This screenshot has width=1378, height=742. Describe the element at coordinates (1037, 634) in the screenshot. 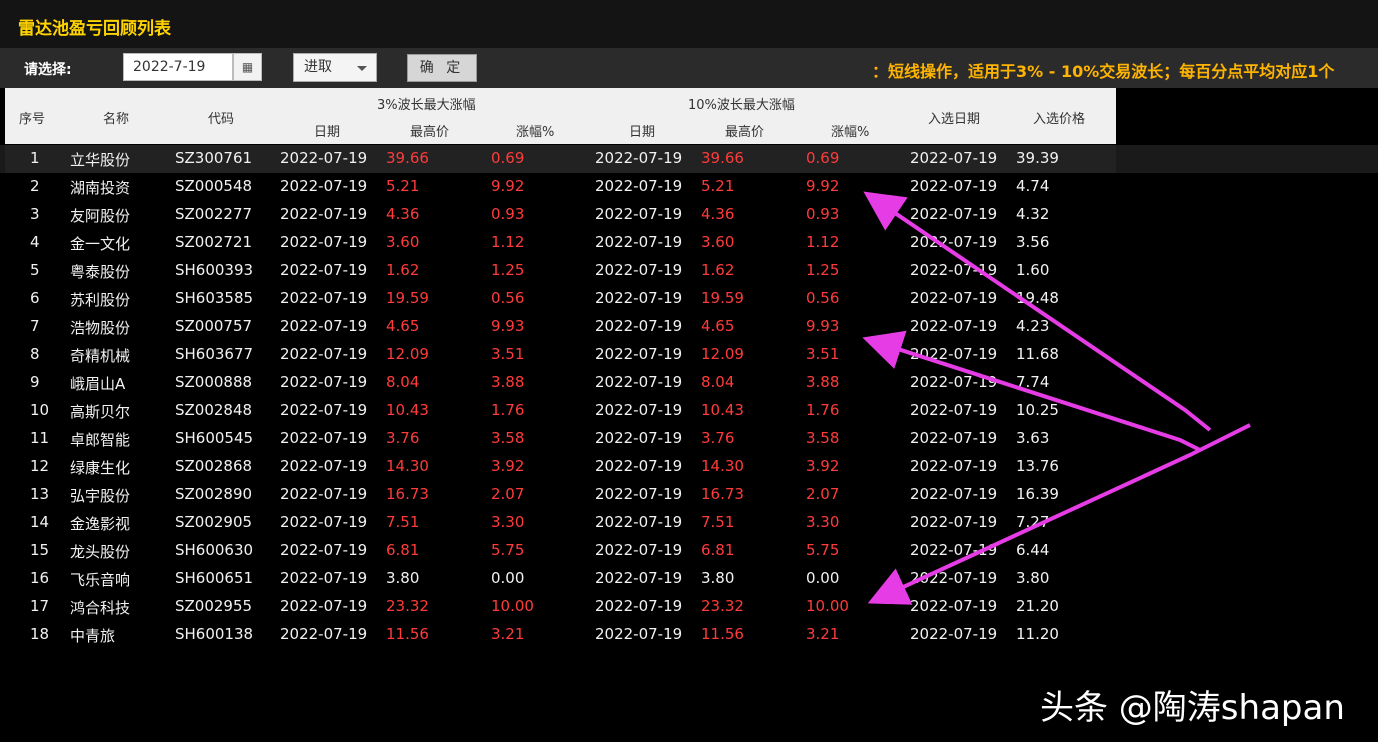

I see `cell-ep: 11.20` at that location.